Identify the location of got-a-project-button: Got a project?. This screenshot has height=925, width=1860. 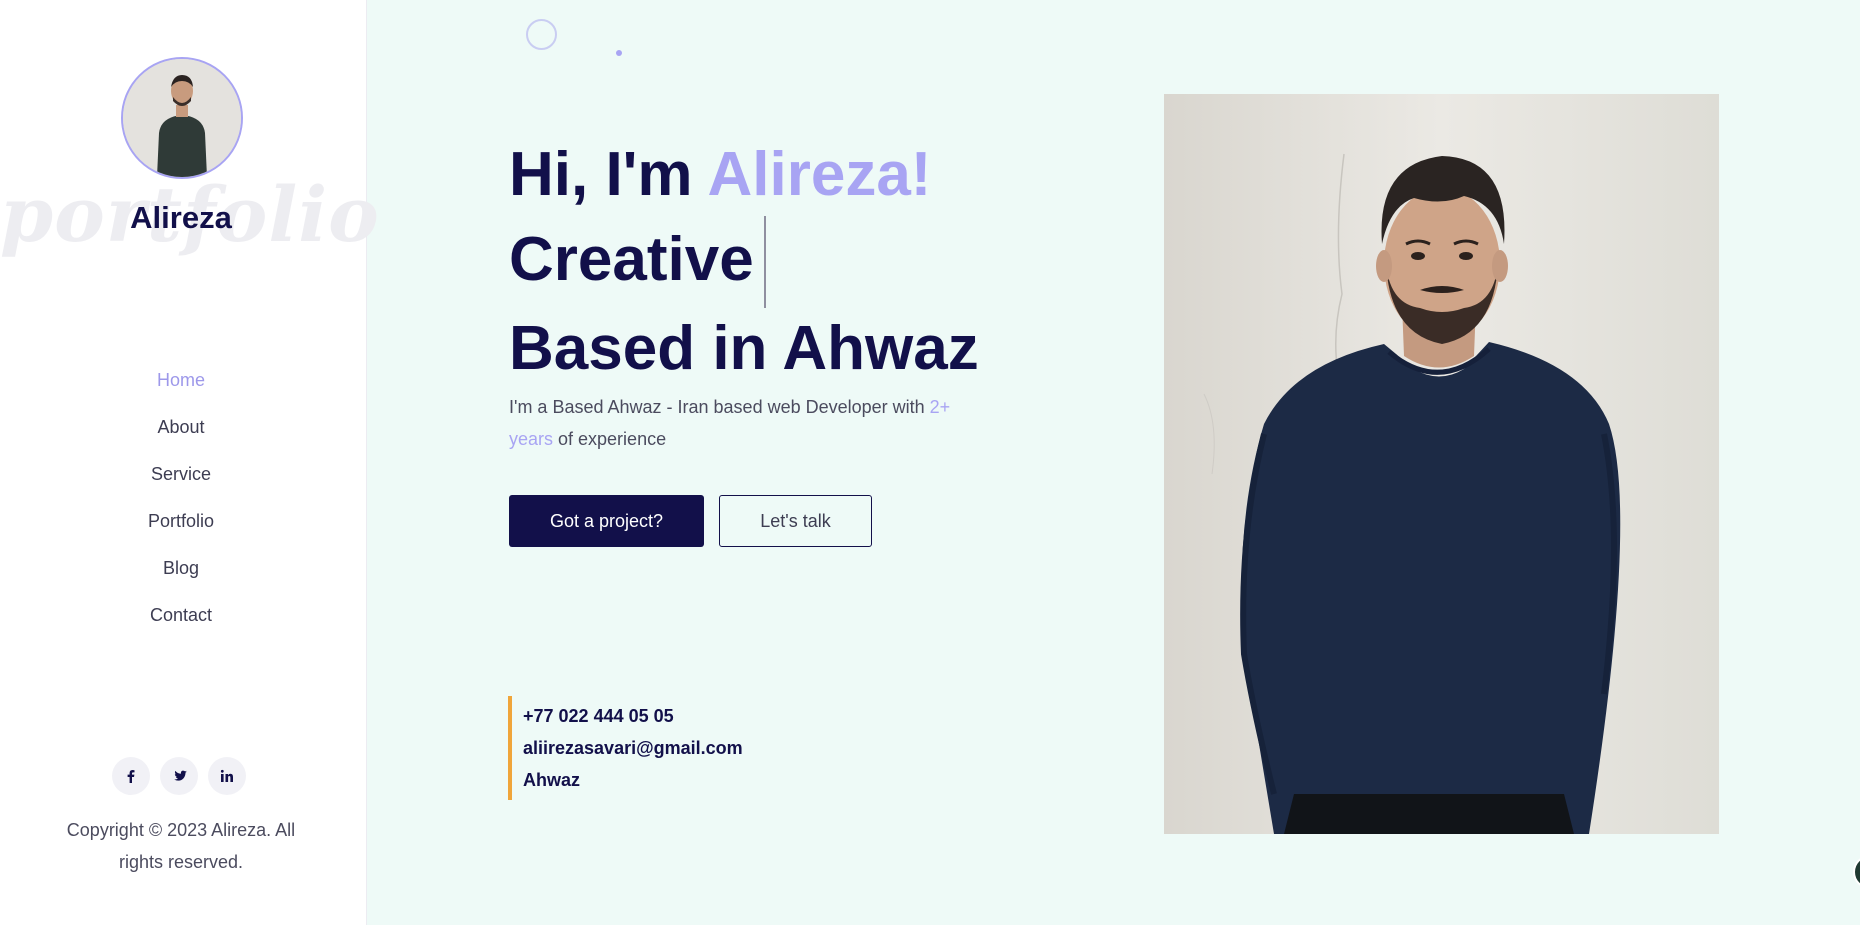
(606, 521).